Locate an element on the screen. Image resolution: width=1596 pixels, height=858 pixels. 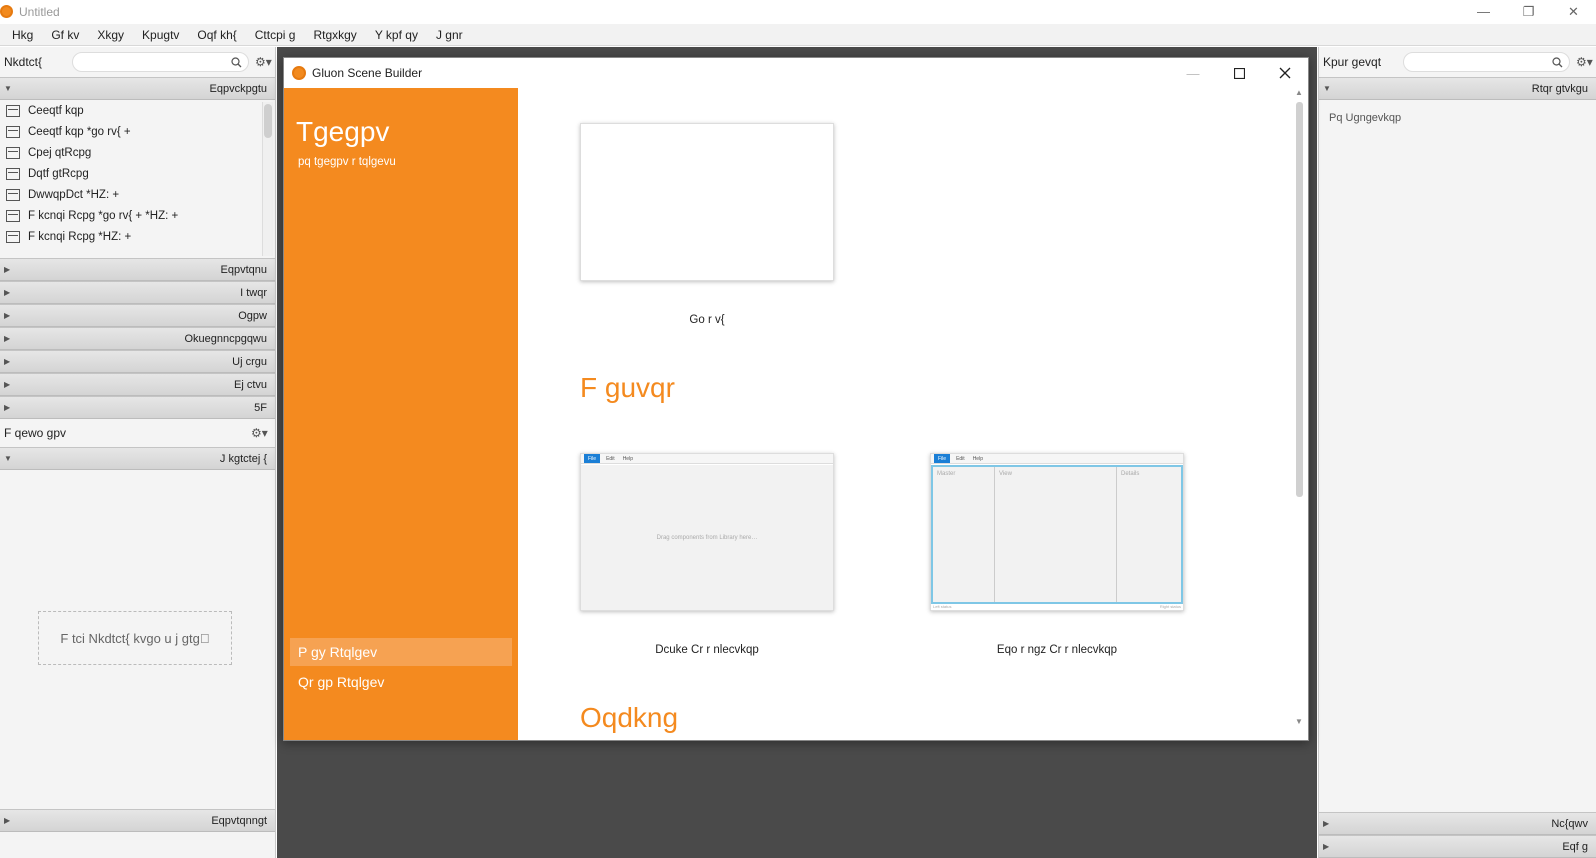
recent-empty-text: pq tgegpv r tqlgevu is located at coordinates (347, 162).